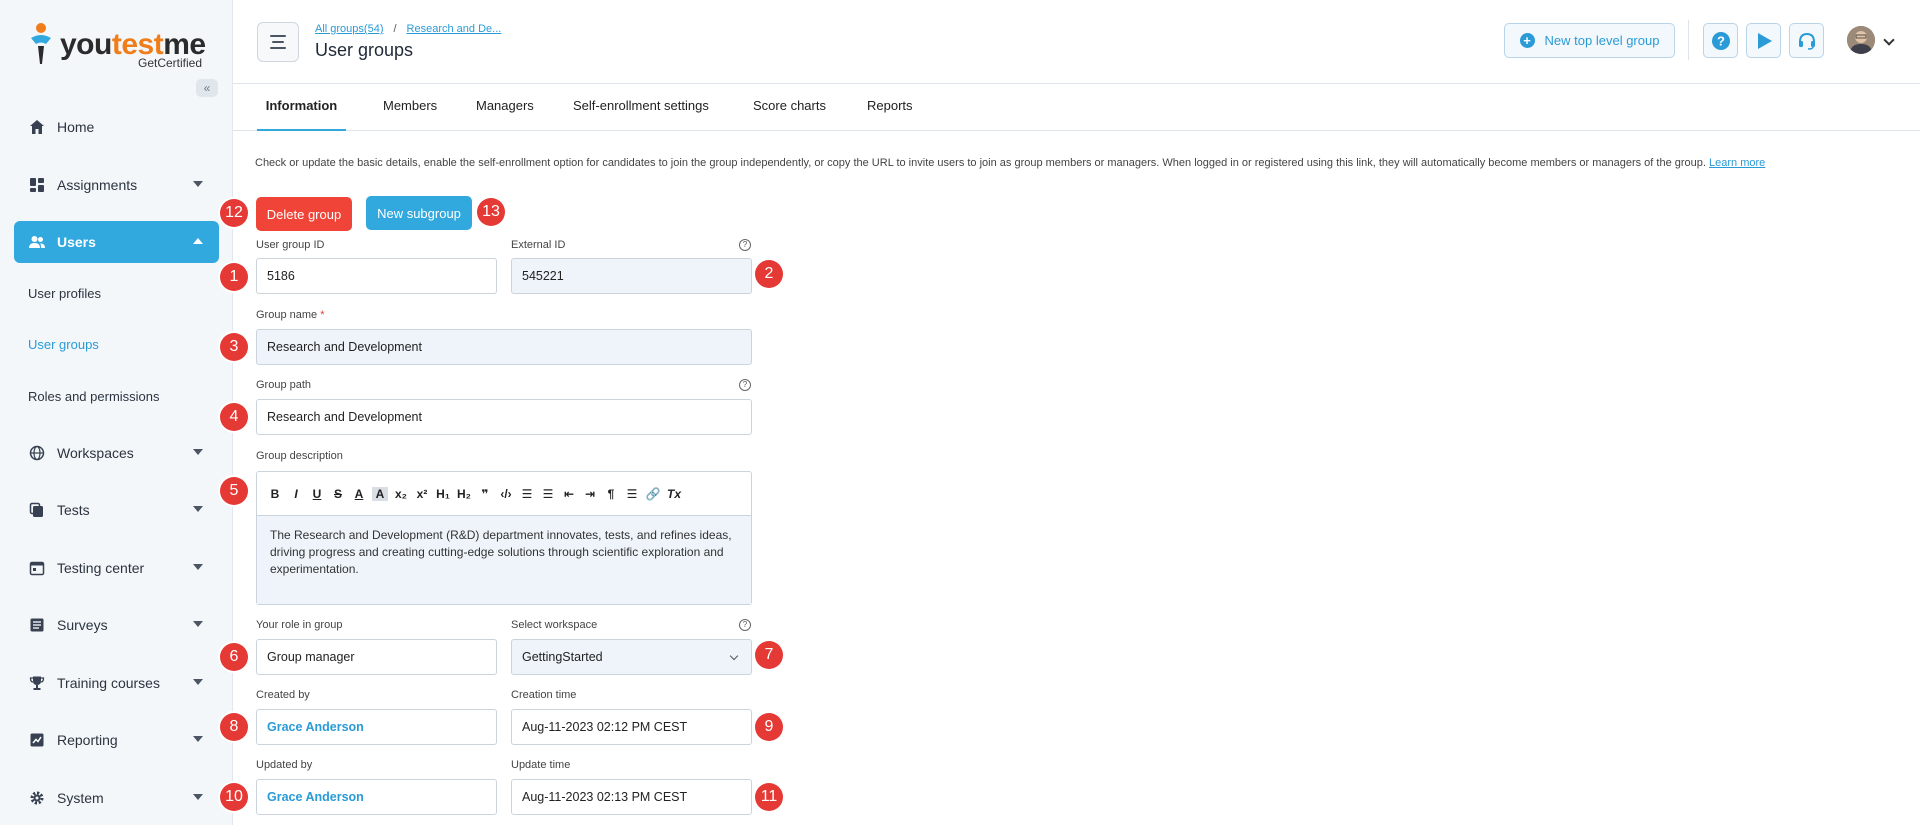  Describe the element at coordinates (170, 63) in the screenshot. I see `logo-tagline: GetCertified` at that location.